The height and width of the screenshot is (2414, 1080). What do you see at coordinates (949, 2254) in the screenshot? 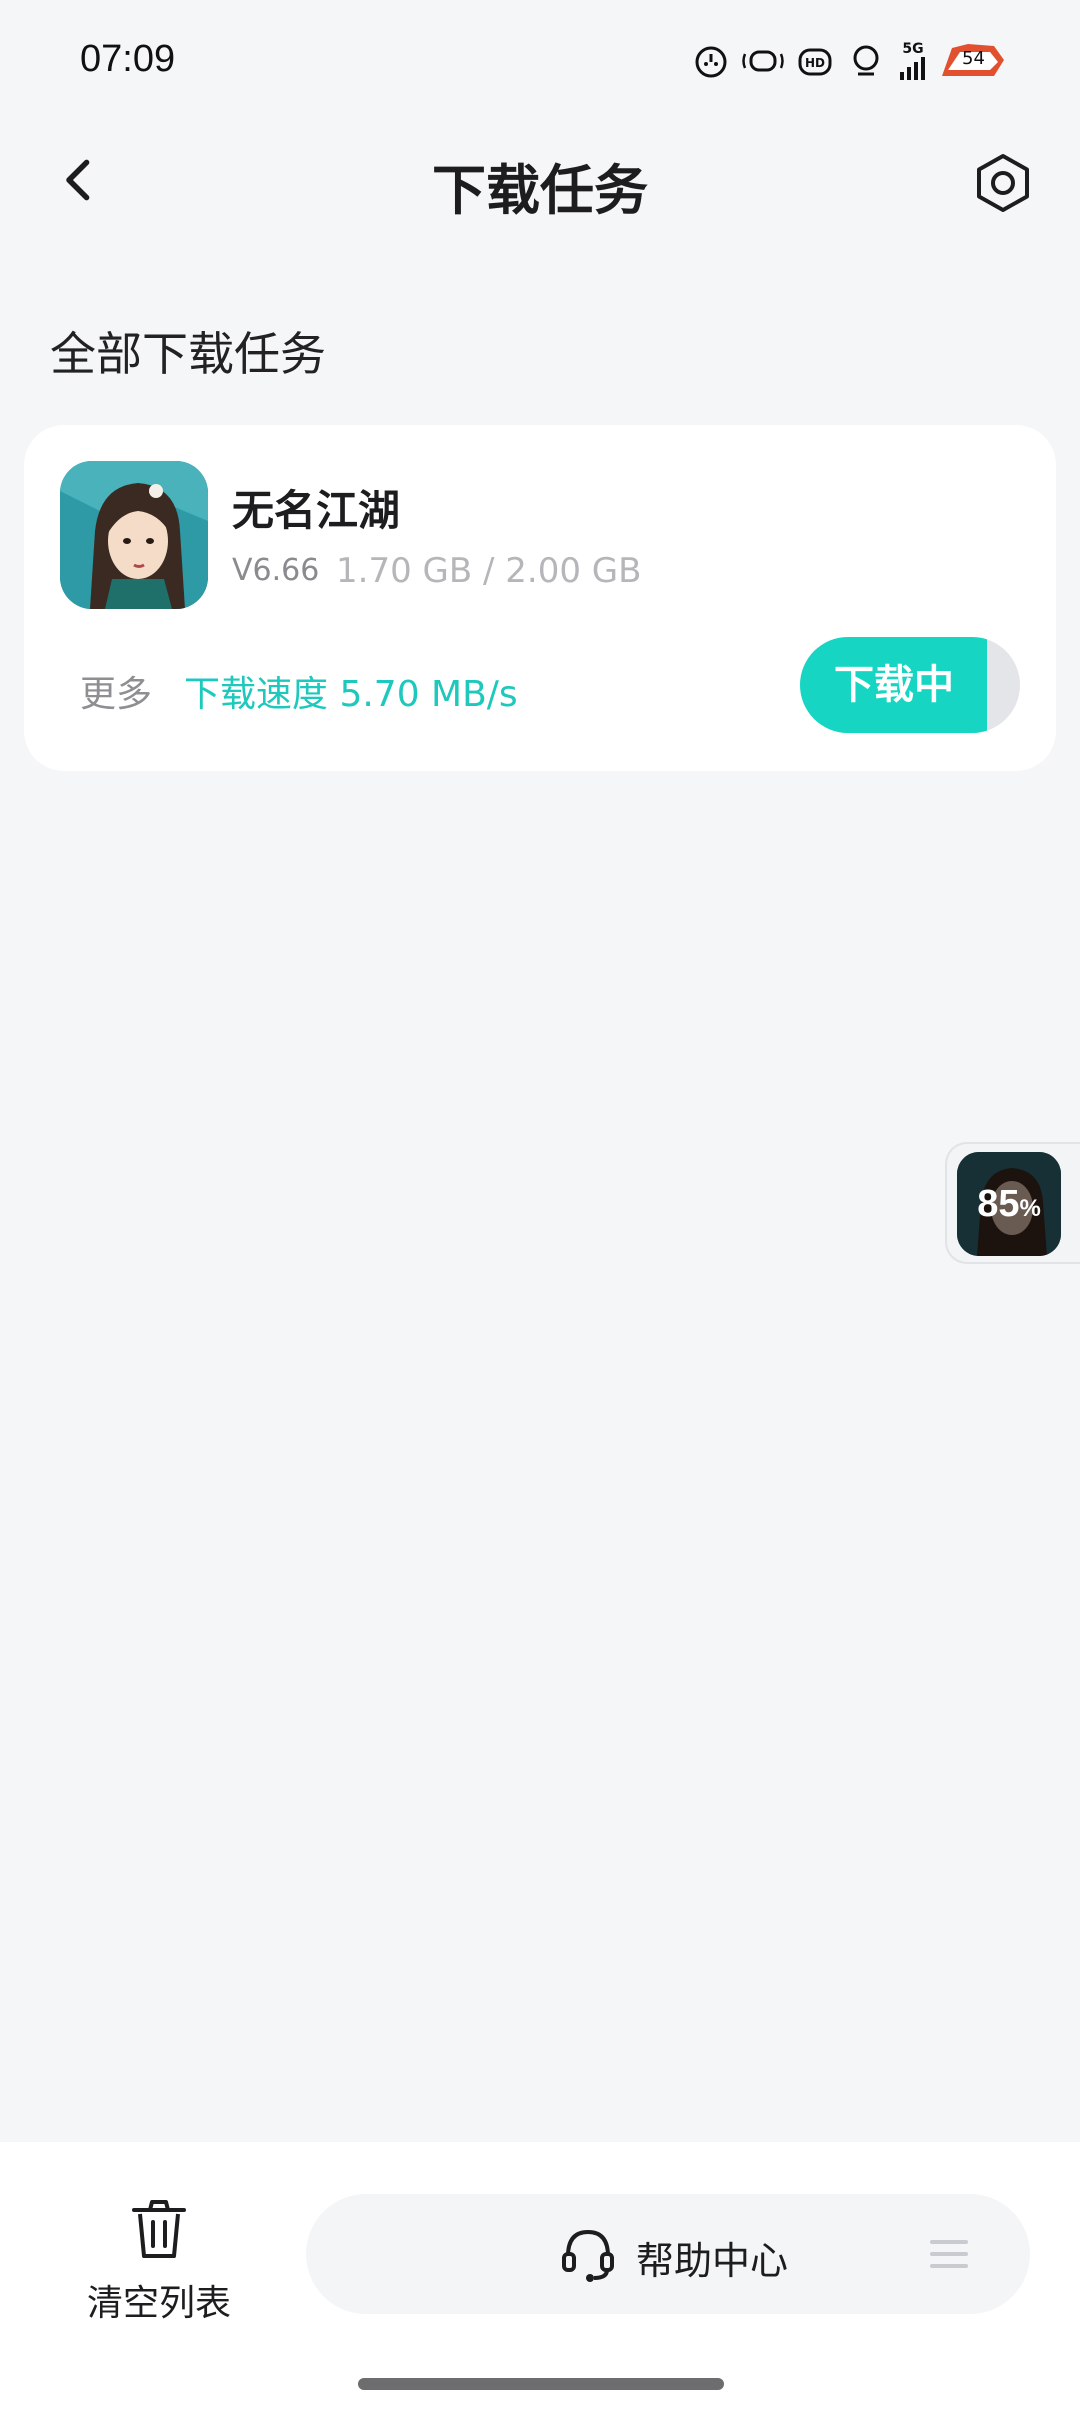
I see `menu-icon` at bounding box center [949, 2254].